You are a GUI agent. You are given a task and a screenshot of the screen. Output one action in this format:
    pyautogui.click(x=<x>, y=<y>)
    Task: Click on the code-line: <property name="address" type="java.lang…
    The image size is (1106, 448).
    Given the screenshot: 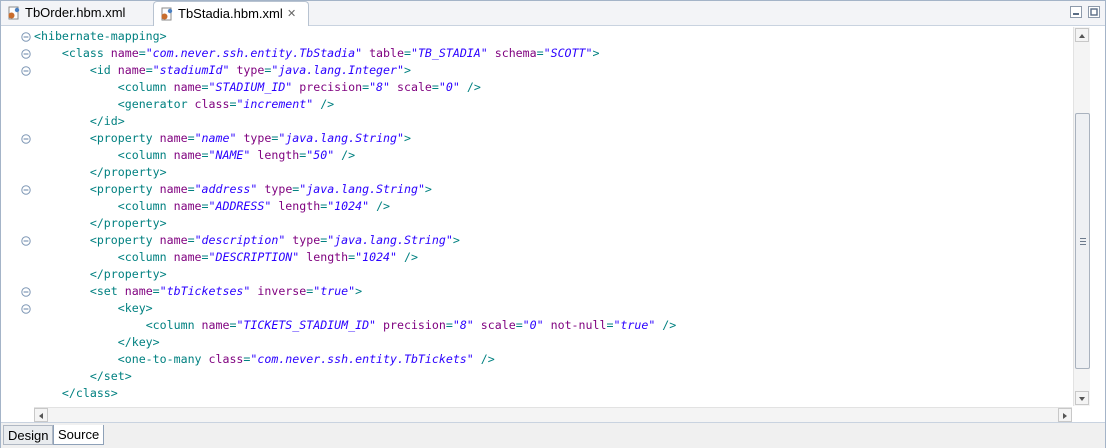 What is the action you would take?
    pyautogui.click(x=355, y=189)
    